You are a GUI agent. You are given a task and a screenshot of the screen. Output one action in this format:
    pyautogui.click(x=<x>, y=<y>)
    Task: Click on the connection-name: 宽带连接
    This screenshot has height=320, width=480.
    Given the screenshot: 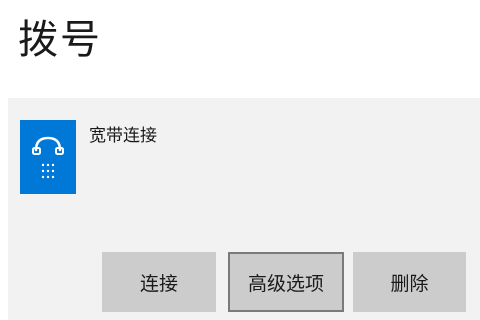 What is the action you would take?
    pyautogui.click(x=123, y=136)
    